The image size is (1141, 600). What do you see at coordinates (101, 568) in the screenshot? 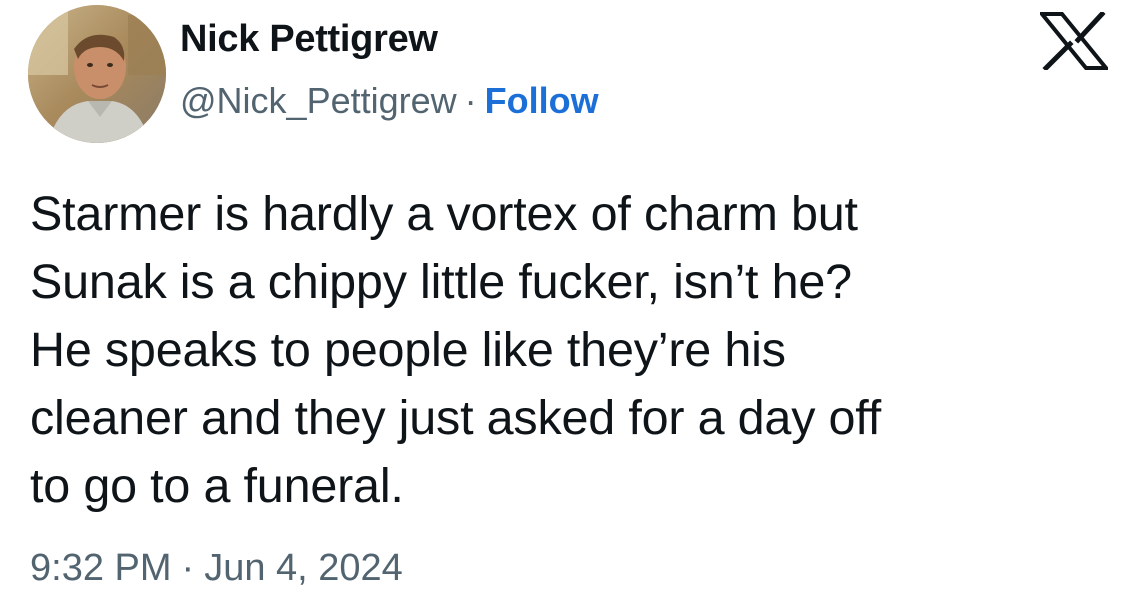
I see `tweet-time: 9:32 PM` at bounding box center [101, 568].